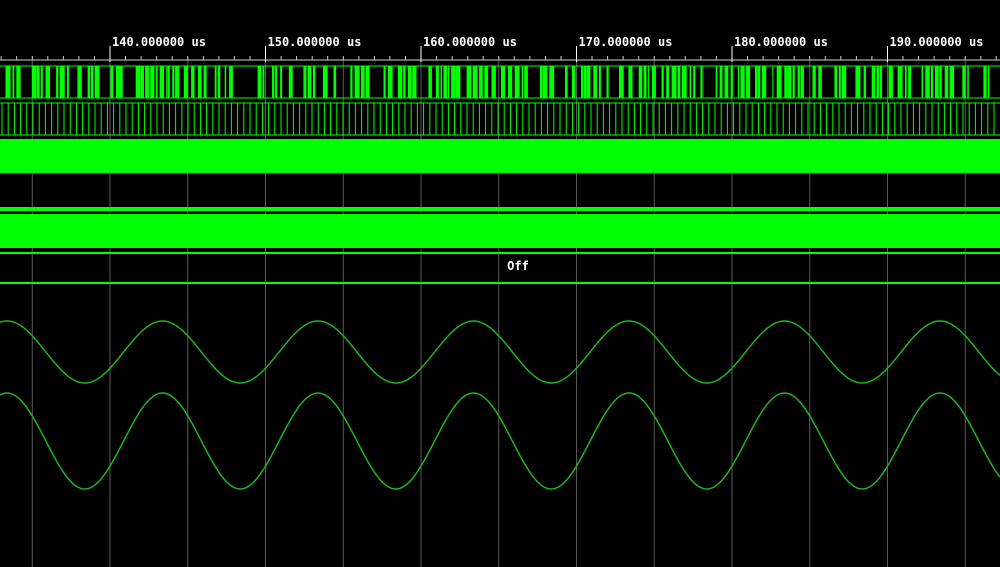 This screenshot has height=567, width=1000. I want to click on ruler-tick-label: 180.000000 us, so click(781, 42).